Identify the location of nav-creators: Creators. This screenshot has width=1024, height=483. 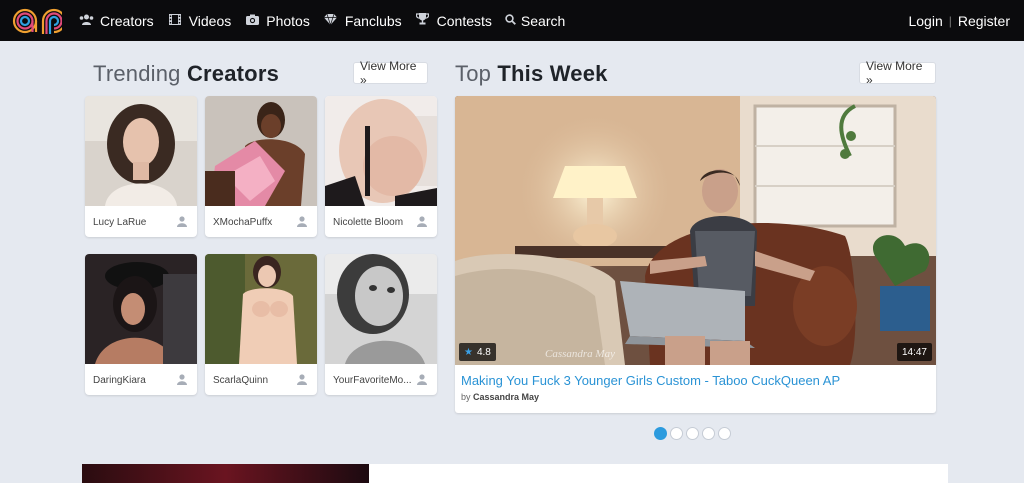
(116, 21).